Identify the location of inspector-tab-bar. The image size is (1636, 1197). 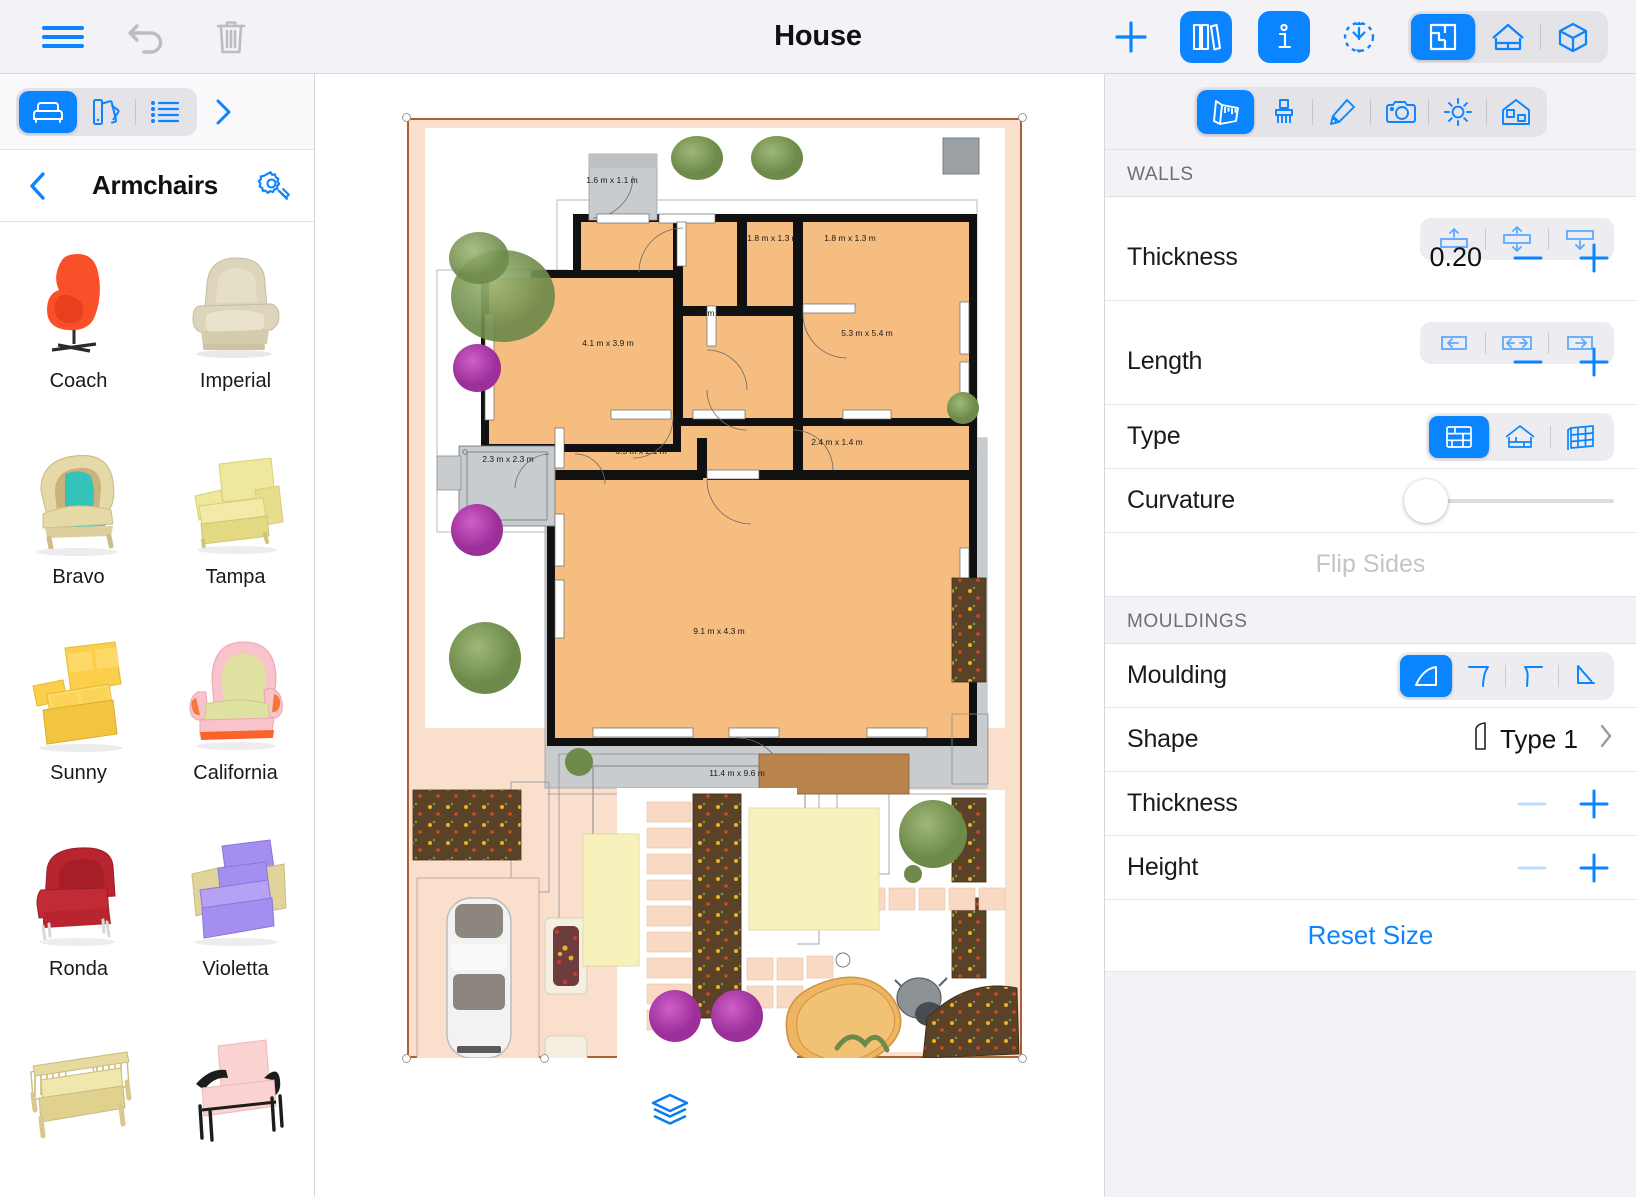
(1370, 112).